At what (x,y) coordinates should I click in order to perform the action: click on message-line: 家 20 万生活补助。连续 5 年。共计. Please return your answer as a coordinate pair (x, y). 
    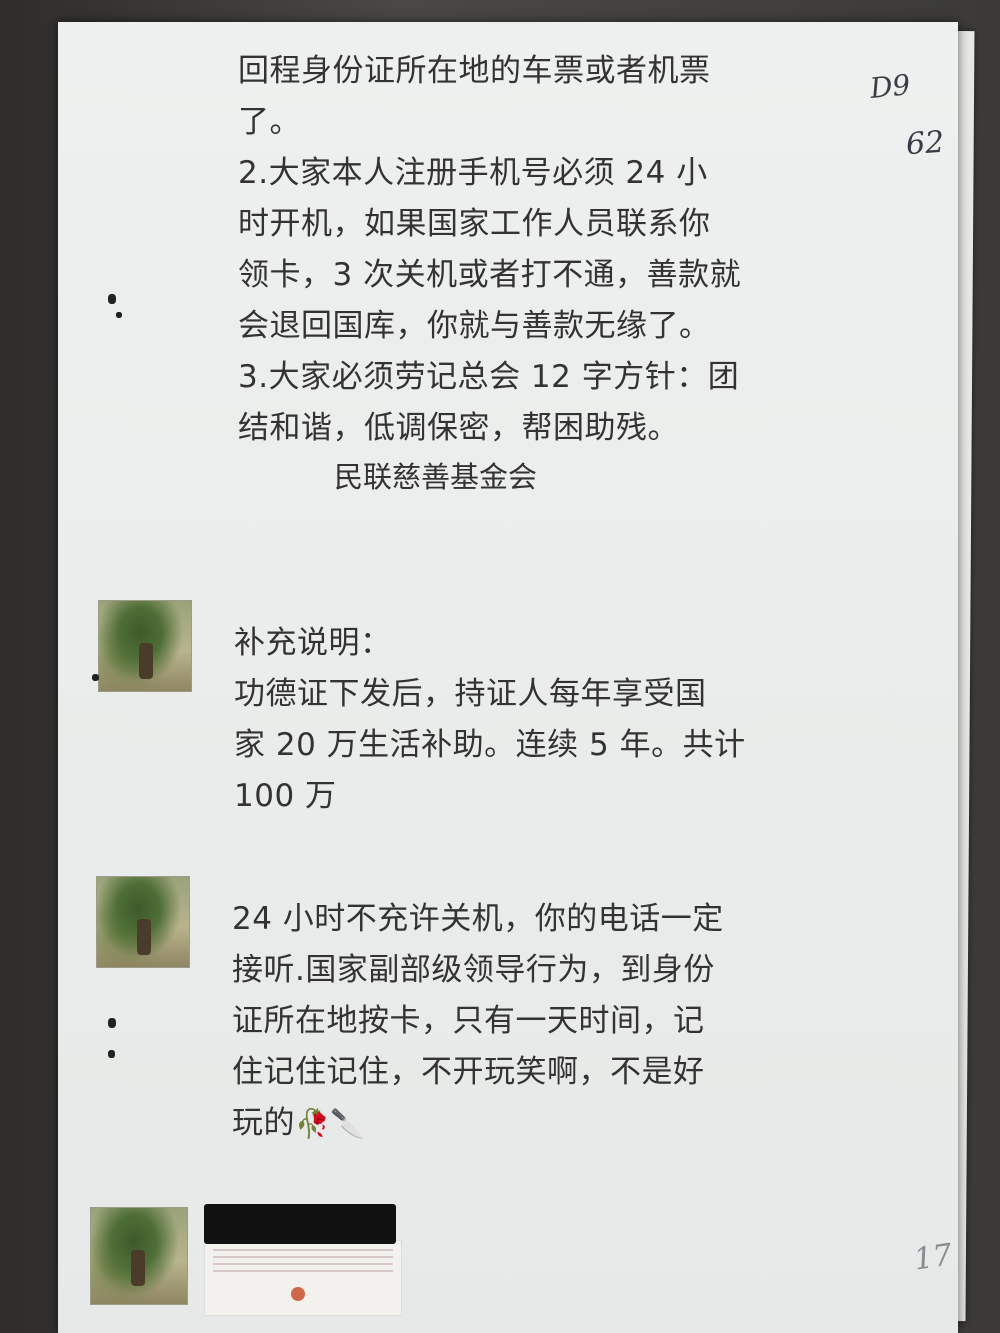
    Looking at the image, I should click on (490, 745).